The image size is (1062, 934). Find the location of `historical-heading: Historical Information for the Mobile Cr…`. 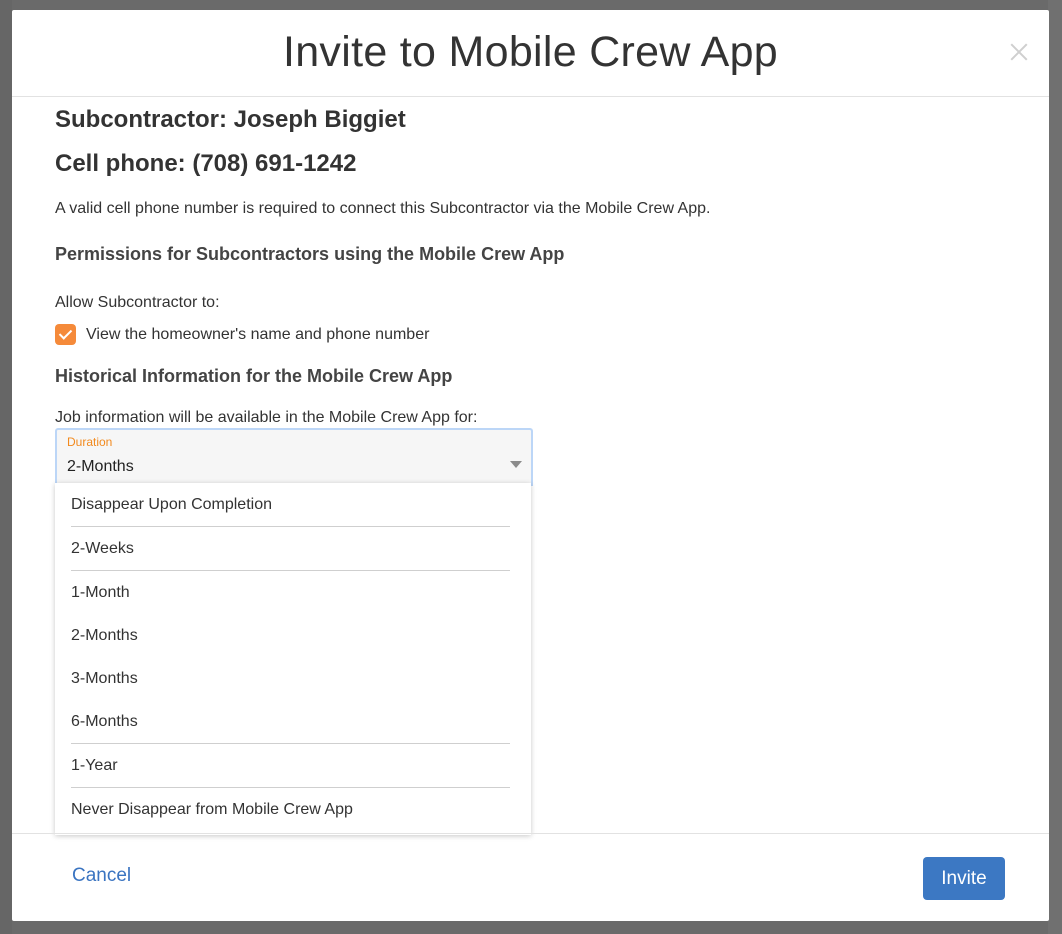

historical-heading: Historical Information for the Mobile Cr… is located at coordinates (254, 376).